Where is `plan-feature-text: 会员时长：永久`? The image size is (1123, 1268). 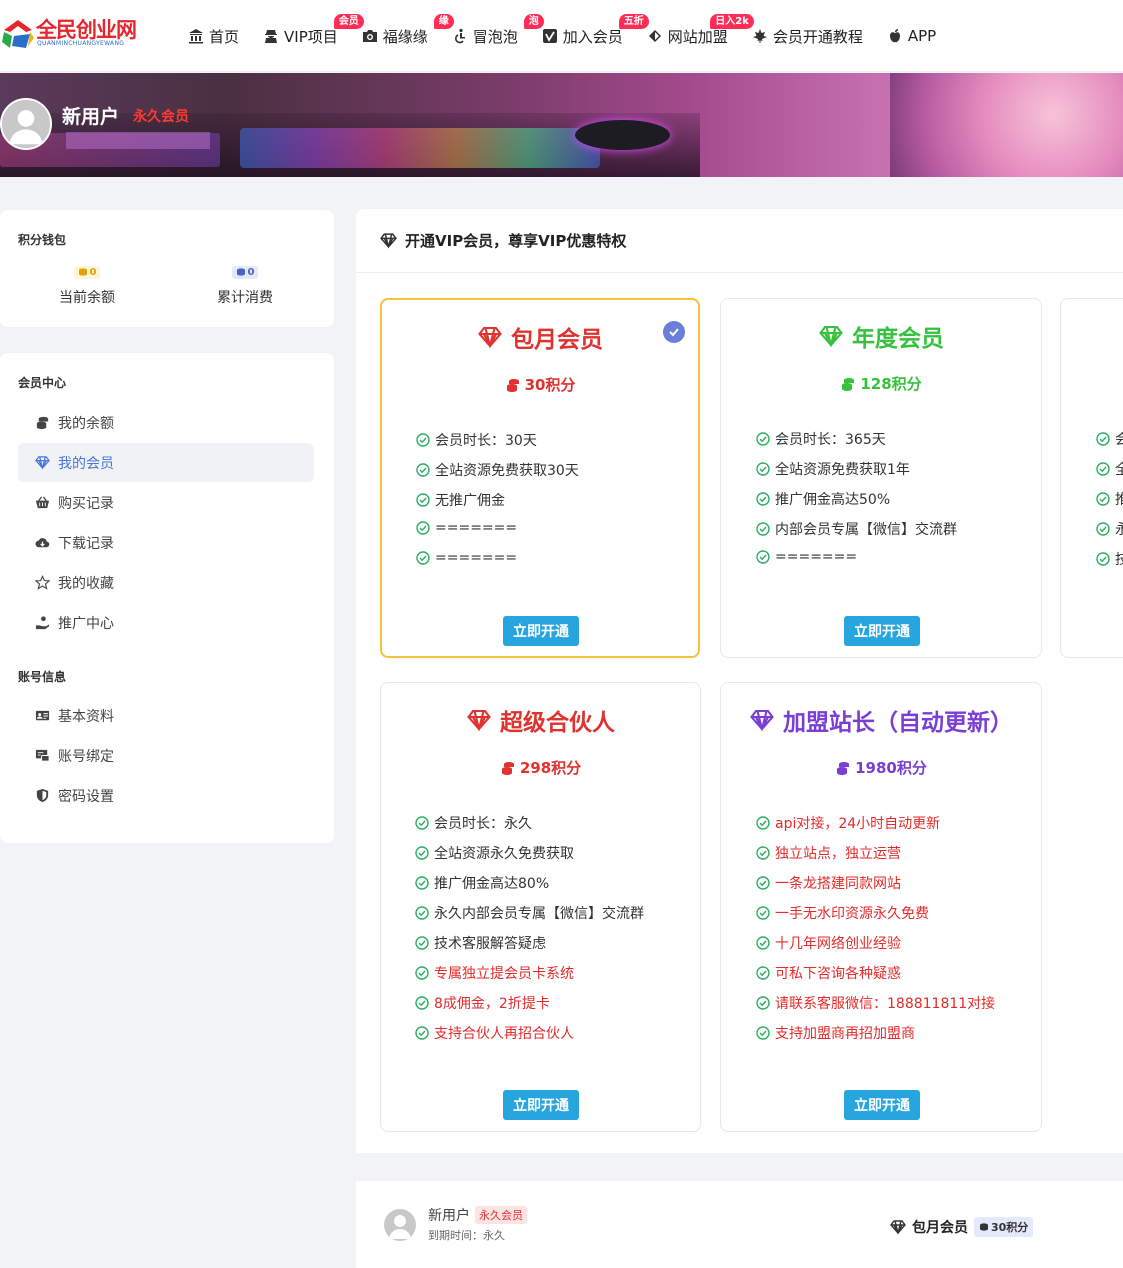
plan-feature-text: 会员时长：永久 is located at coordinates (483, 824).